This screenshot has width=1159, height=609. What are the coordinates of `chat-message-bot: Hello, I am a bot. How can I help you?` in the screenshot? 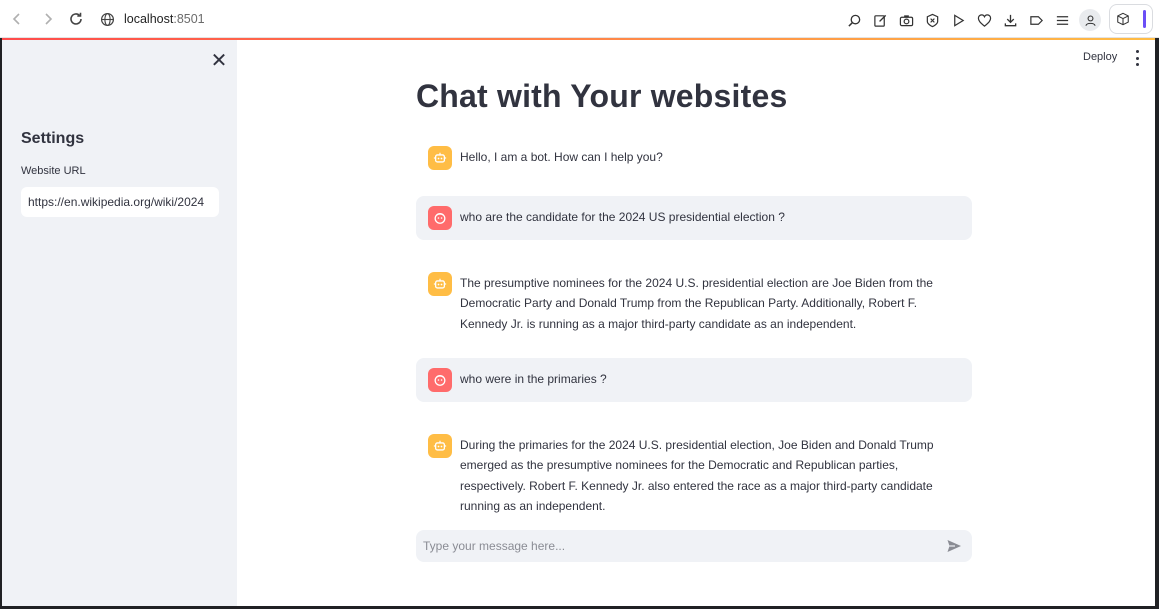 It's located at (694, 158).